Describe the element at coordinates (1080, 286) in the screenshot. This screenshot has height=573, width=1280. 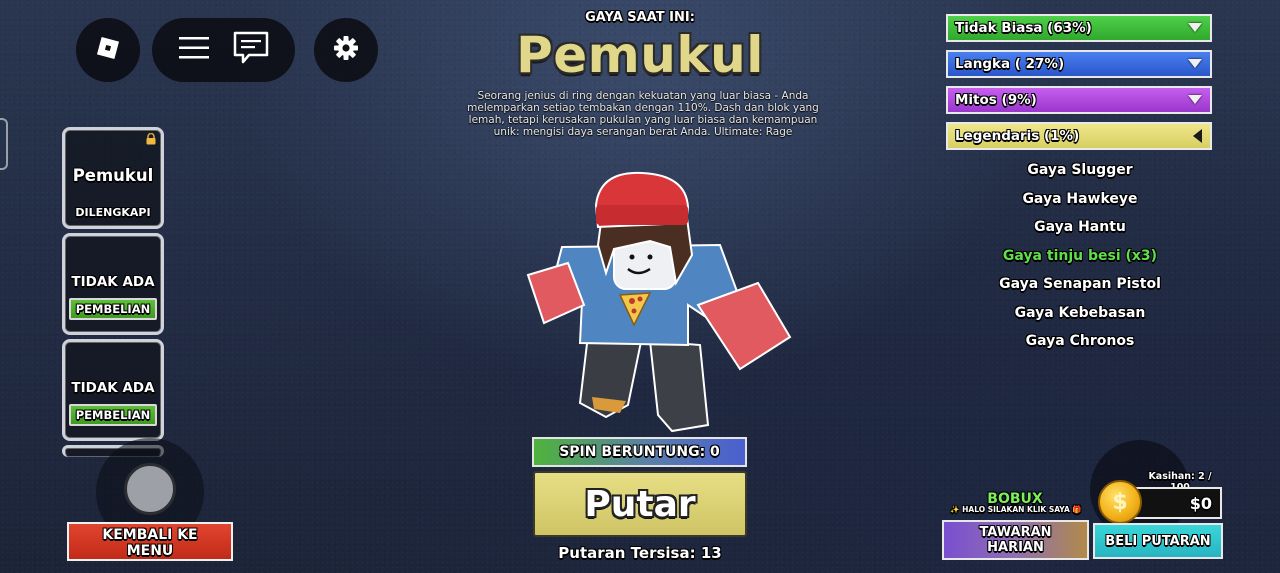
I see `style-list-item: Gaya Senapan Pistol` at that location.